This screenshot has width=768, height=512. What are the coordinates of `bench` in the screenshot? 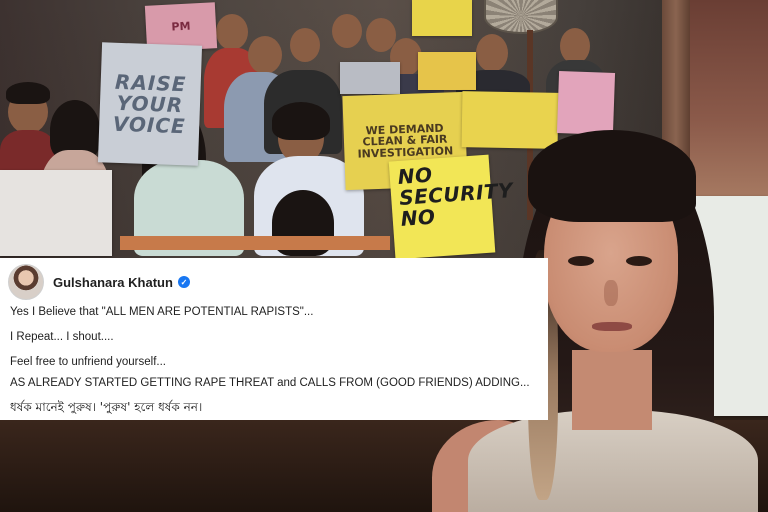 It's located at (255, 243).